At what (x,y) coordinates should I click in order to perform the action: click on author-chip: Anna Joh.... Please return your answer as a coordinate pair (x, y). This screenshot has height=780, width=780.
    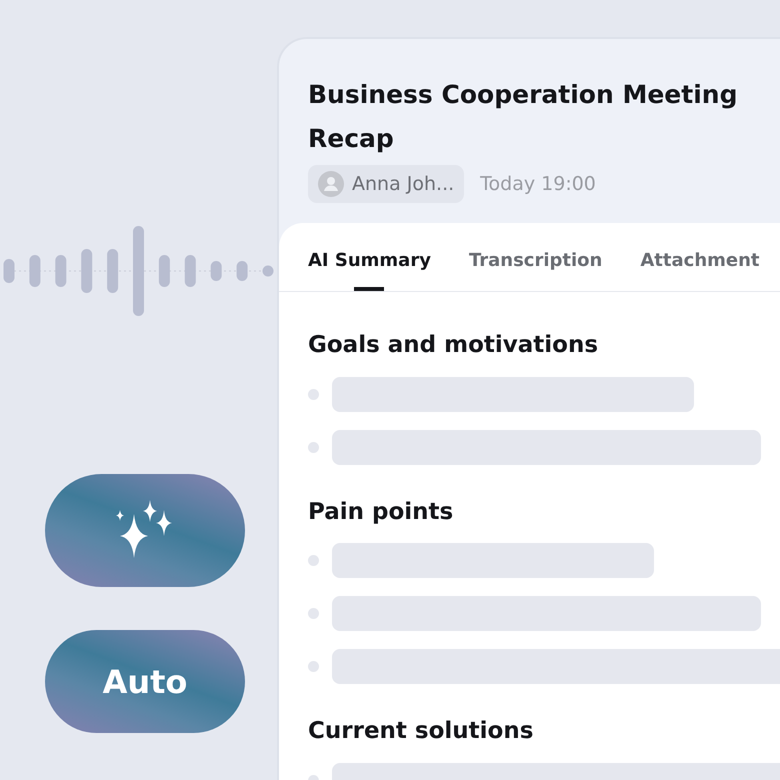
    Looking at the image, I should click on (386, 184).